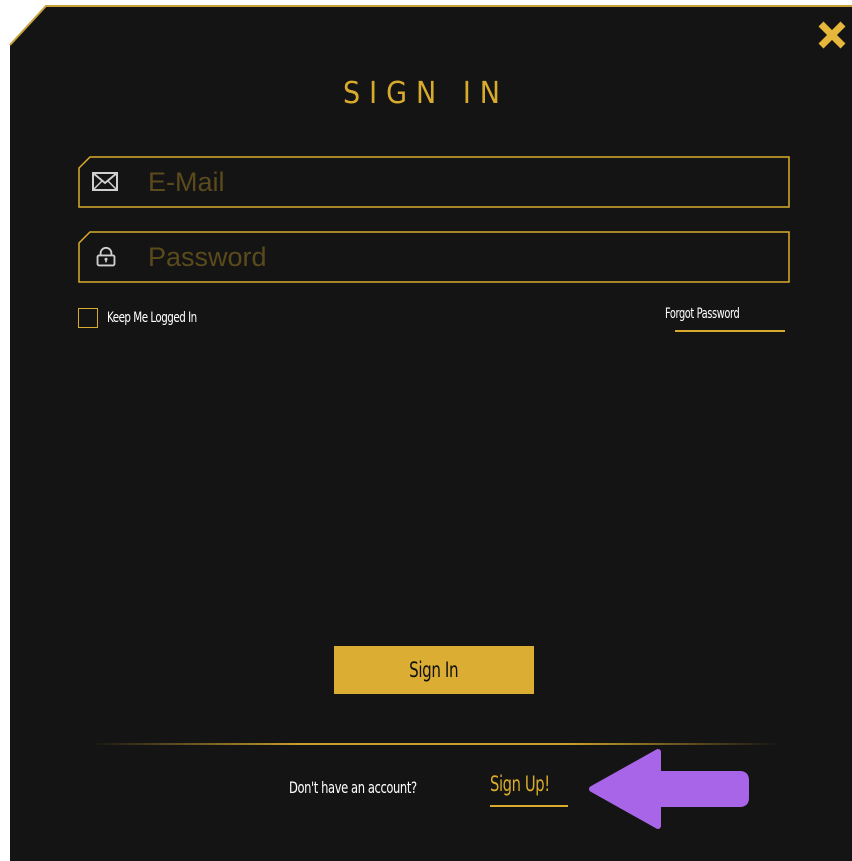 This screenshot has width=852, height=861. Describe the element at coordinates (719, 314) in the screenshot. I see `forgot-password-link: Forgot Password` at that location.